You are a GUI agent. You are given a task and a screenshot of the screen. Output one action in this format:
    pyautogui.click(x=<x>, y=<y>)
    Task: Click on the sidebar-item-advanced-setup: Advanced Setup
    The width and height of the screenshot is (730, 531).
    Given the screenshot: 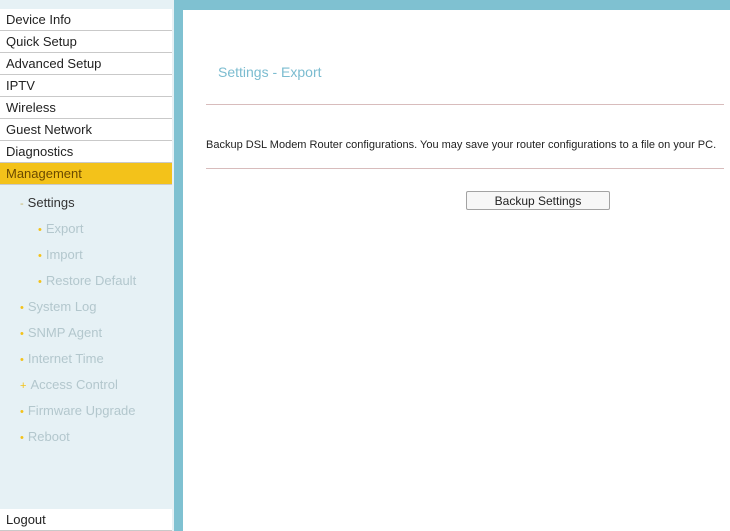 What is the action you would take?
    pyautogui.click(x=86, y=64)
    